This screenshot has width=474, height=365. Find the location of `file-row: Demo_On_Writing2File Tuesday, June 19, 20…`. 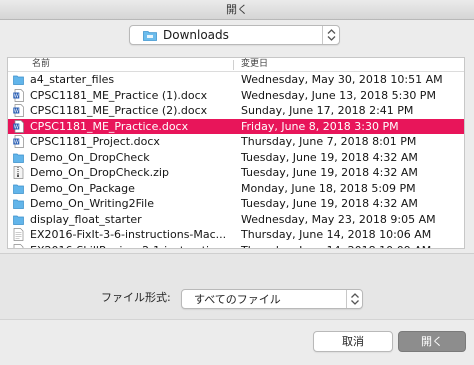

file-row: Demo_On_Writing2File Tuesday, June 19, 20… is located at coordinates (236, 204).